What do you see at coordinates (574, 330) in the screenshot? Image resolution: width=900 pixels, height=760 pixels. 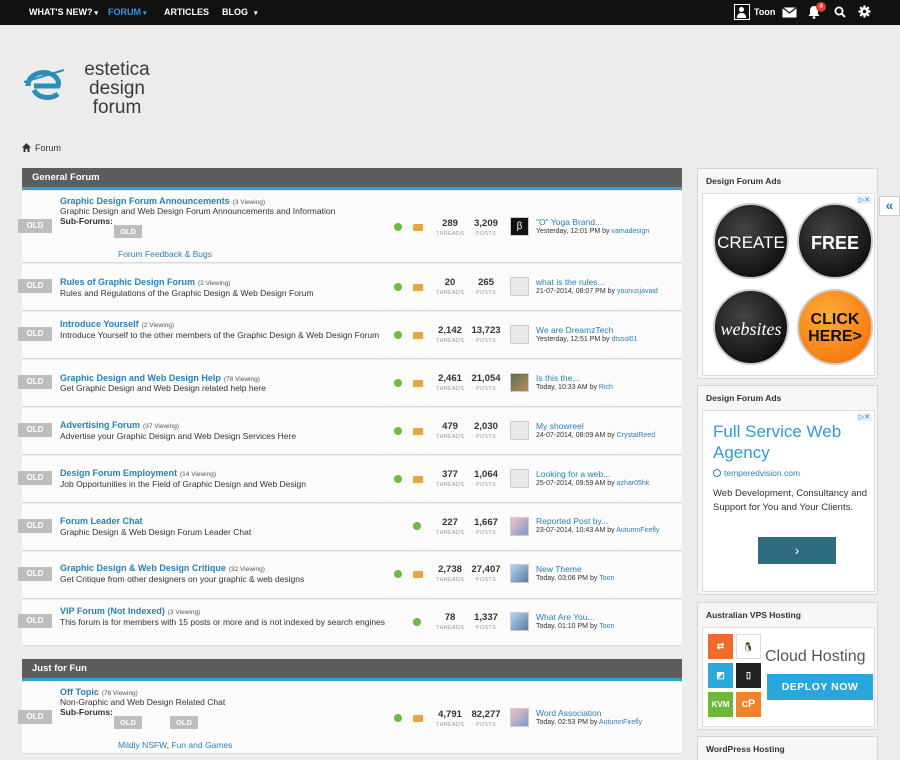 I see `last-post-link: We are DreamzTech` at bounding box center [574, 330].